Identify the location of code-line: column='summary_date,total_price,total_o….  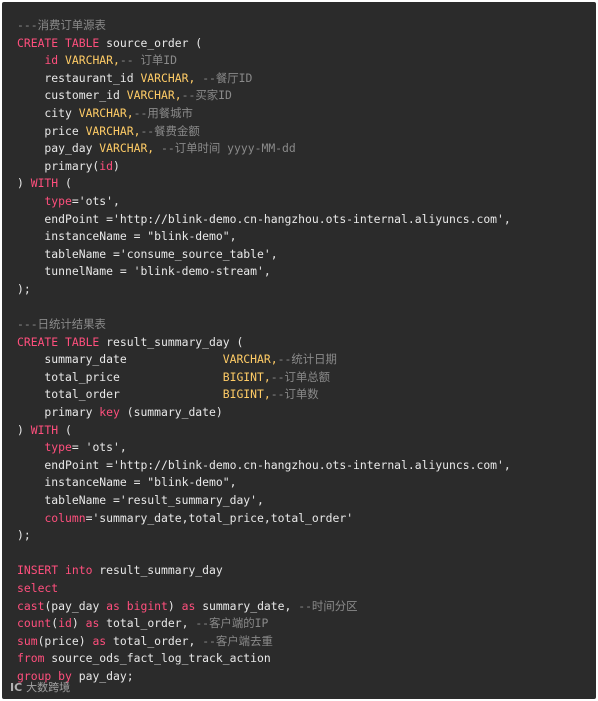
(264, 519).